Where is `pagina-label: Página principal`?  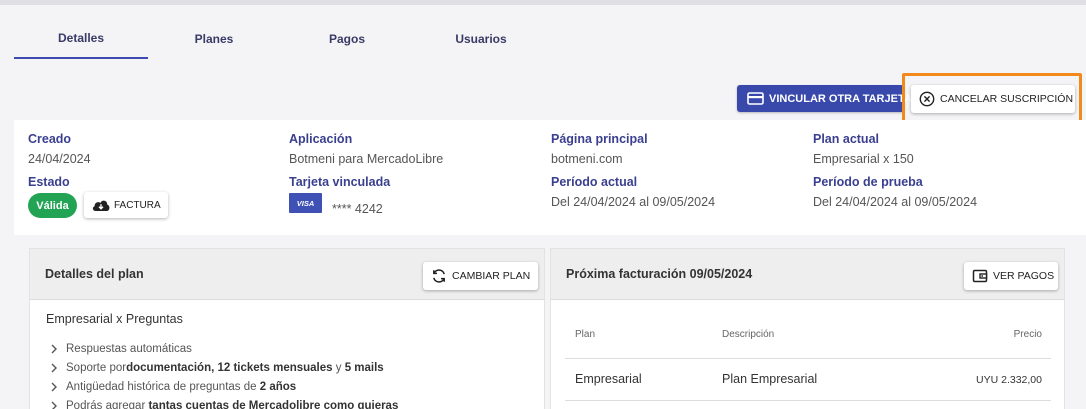 pagina-label: Página principal is located at coordinates (599, 139).